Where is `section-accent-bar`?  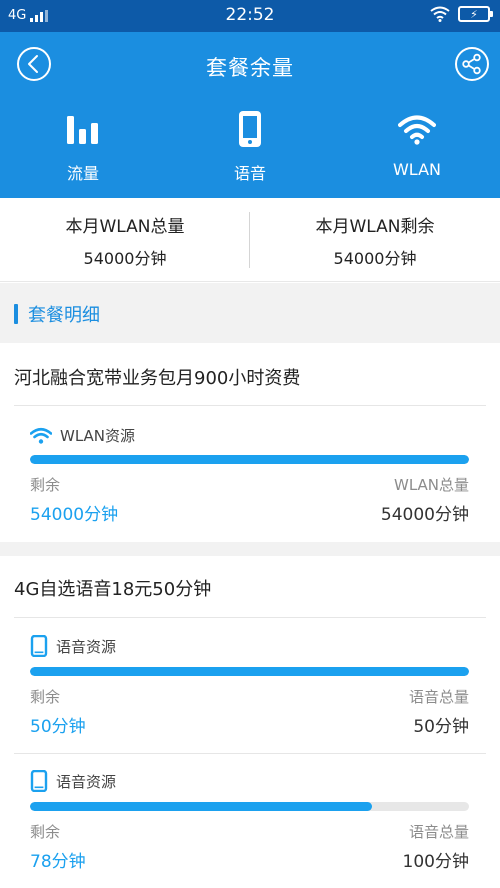 section-accent-bar is located at coordinates (16, 314).